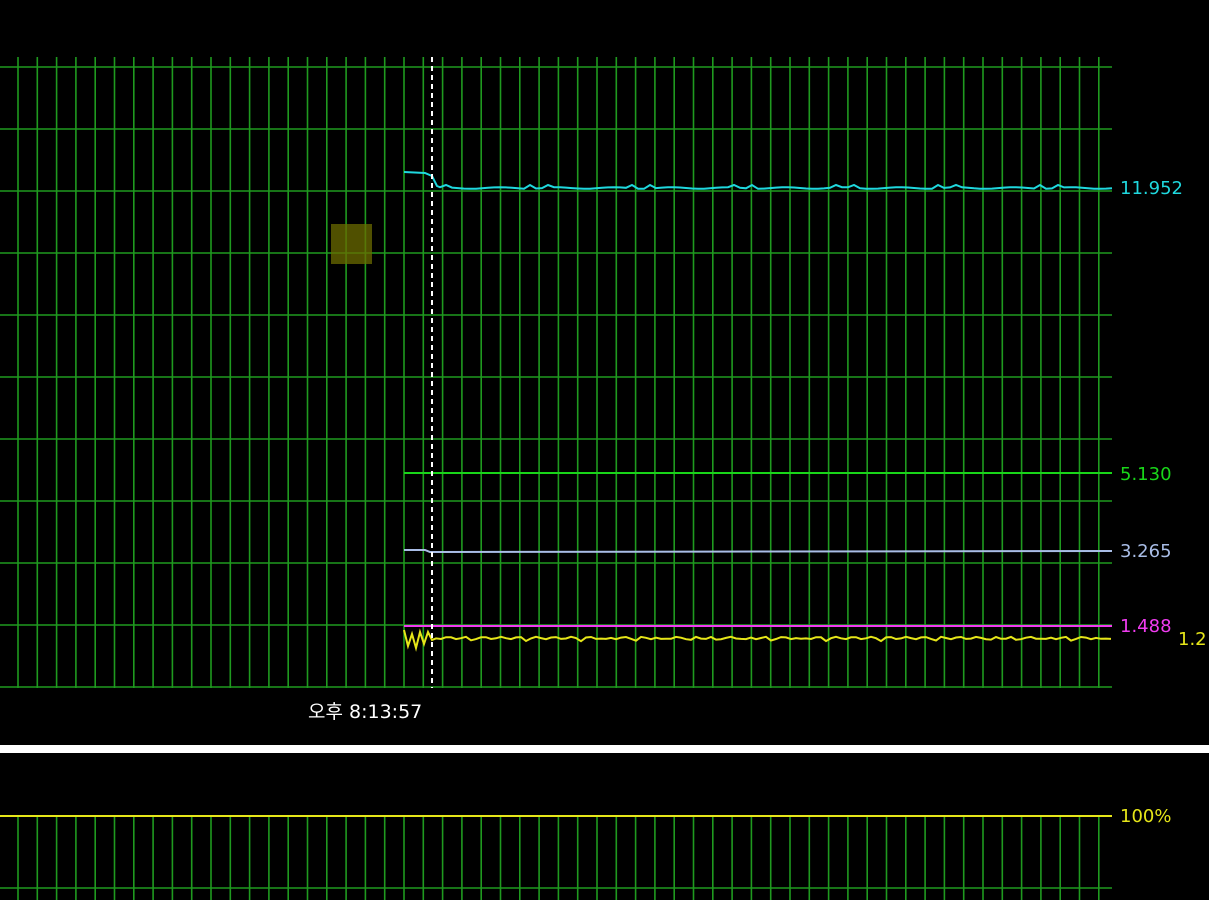  I want to click on series-line-cyan, so click(758, 180).